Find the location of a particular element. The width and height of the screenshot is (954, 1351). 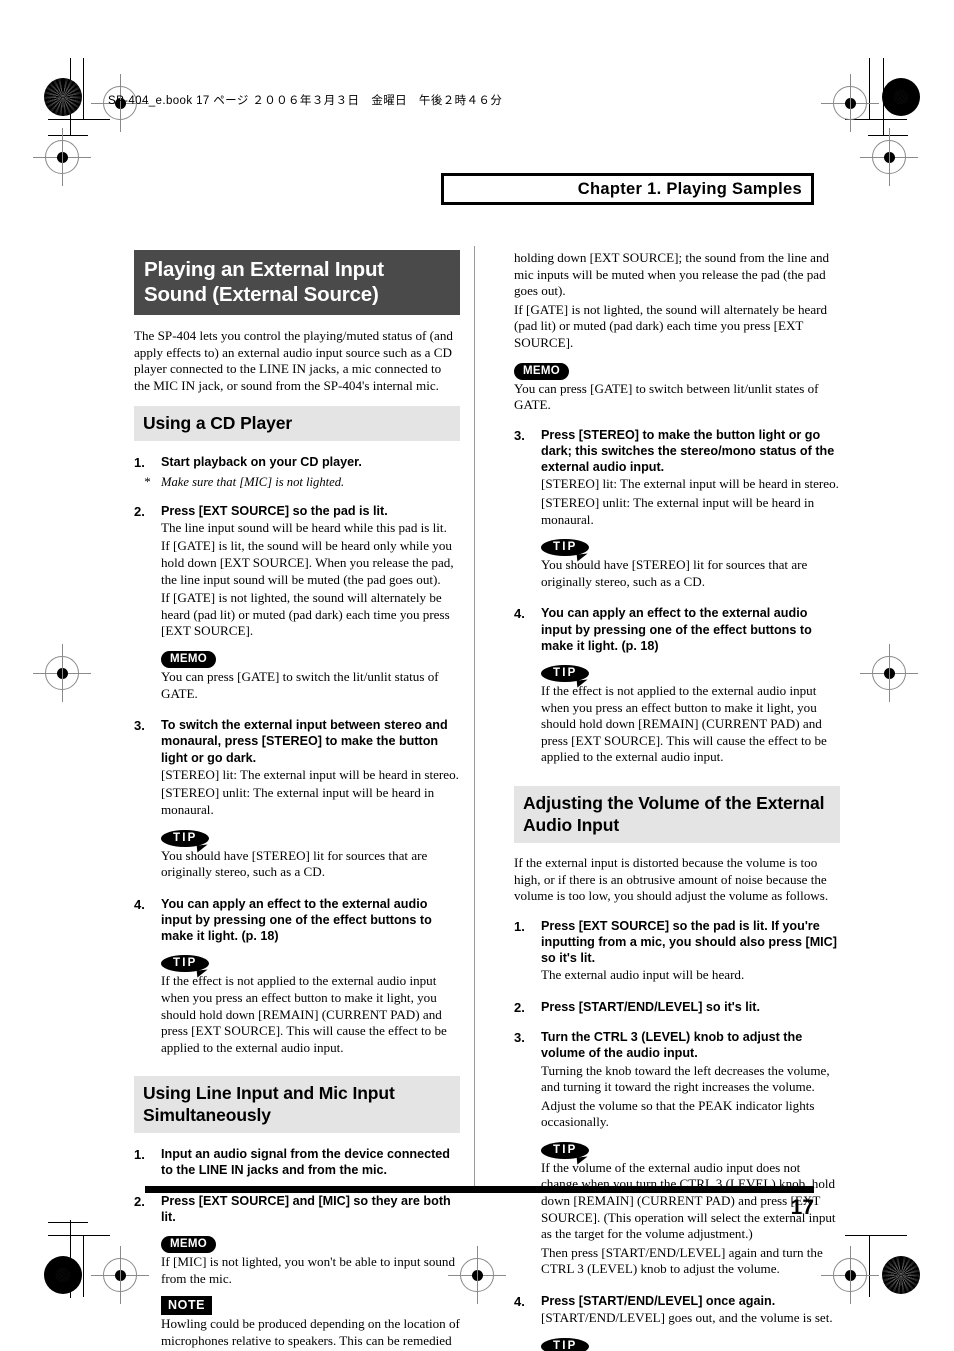

asterisk-marker: * is located at coordinates (147, 481).